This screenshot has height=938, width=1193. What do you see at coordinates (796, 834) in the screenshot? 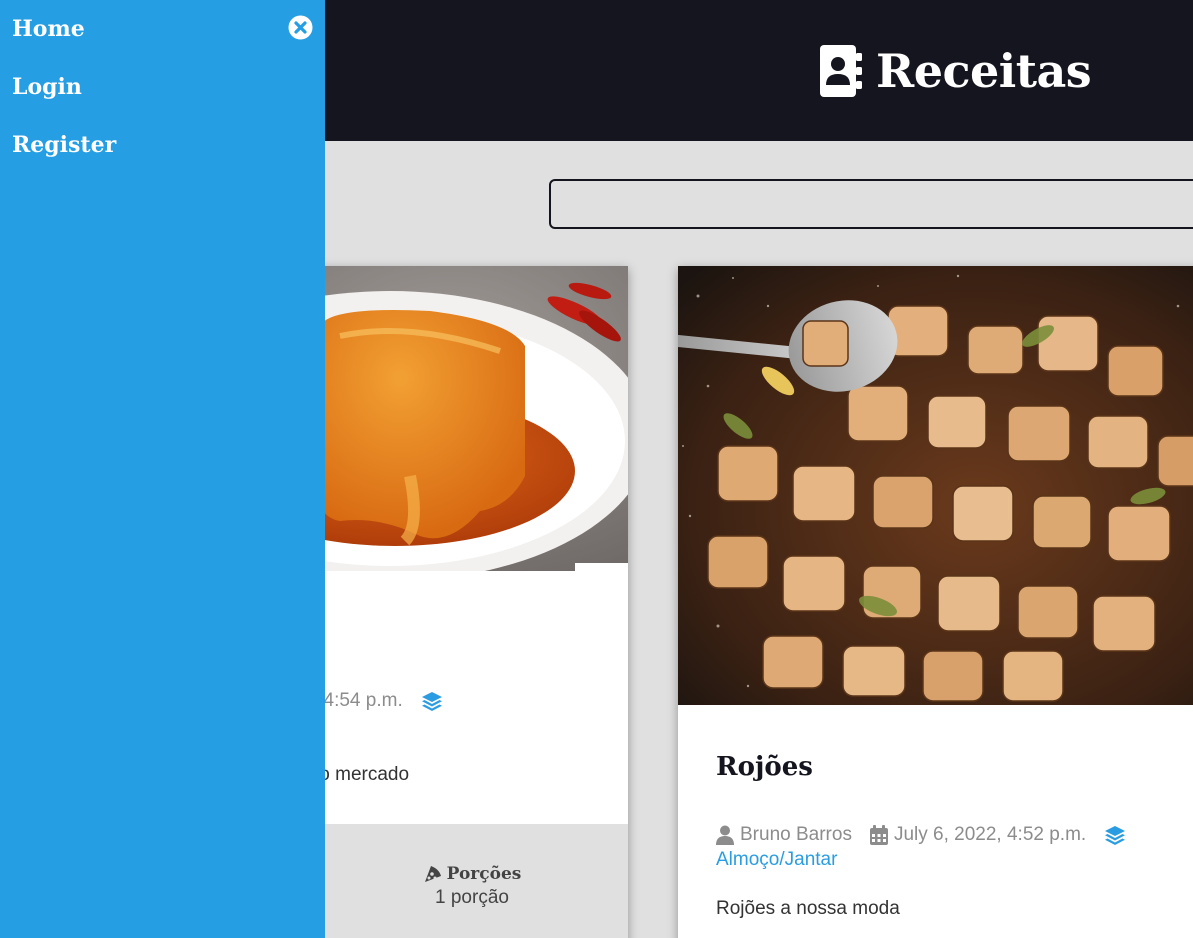
I see `recipe-author: Bruno Barros` at bounding box center [796, 834].